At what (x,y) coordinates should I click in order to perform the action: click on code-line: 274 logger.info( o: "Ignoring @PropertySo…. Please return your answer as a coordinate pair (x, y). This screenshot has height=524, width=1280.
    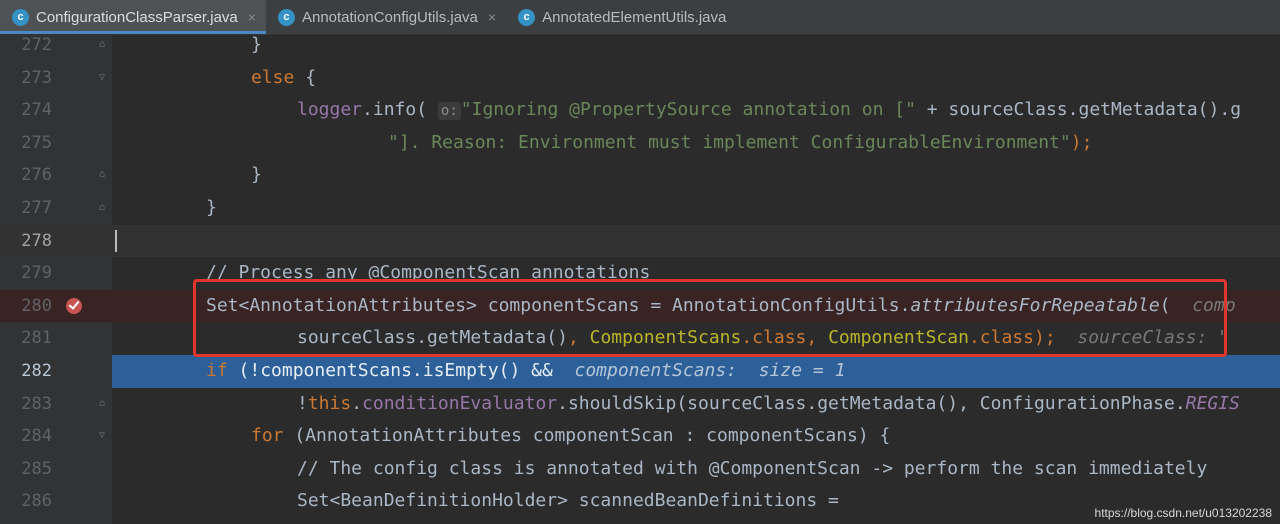
    Looking at the image, I should click on (640, 110).